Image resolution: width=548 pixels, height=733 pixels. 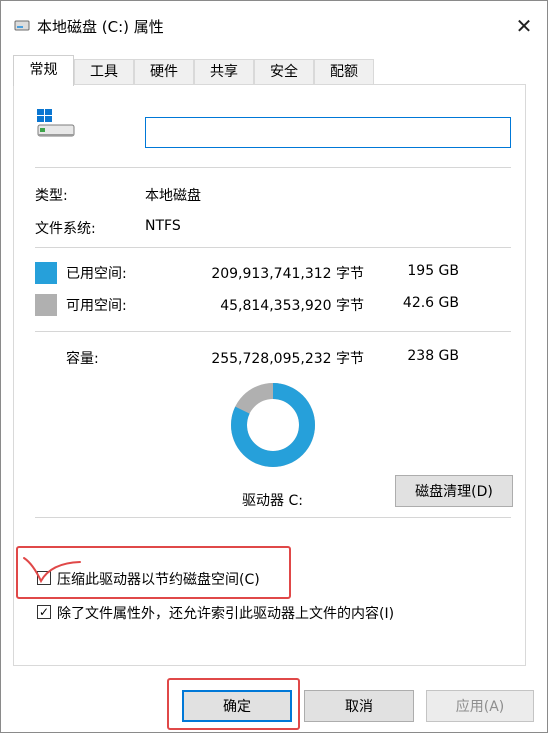 What do you see at coordinates (104, 72) in the screenshot?
I see `tab-tools: 工具` at bounding box center [104, 72].